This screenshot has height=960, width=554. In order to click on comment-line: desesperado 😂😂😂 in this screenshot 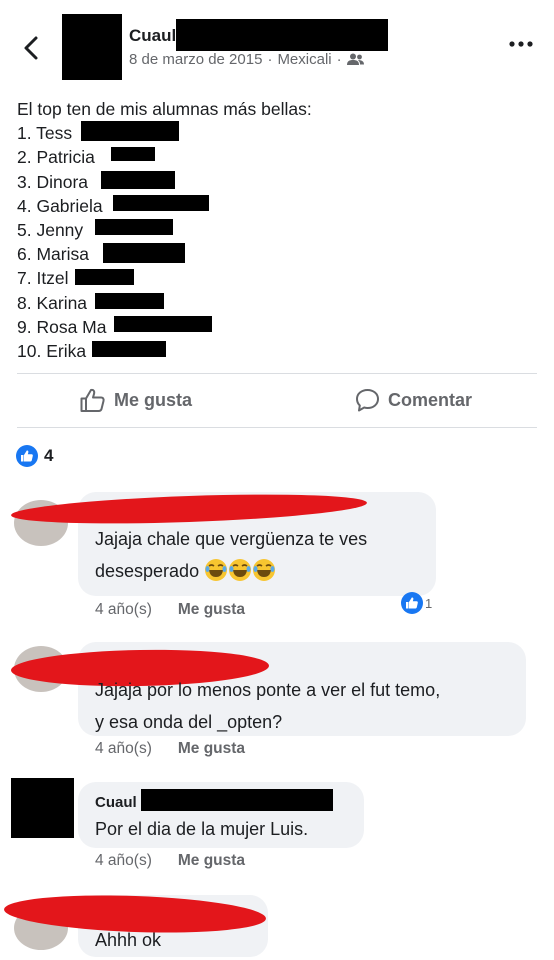, I will do `click(231, 571)`.